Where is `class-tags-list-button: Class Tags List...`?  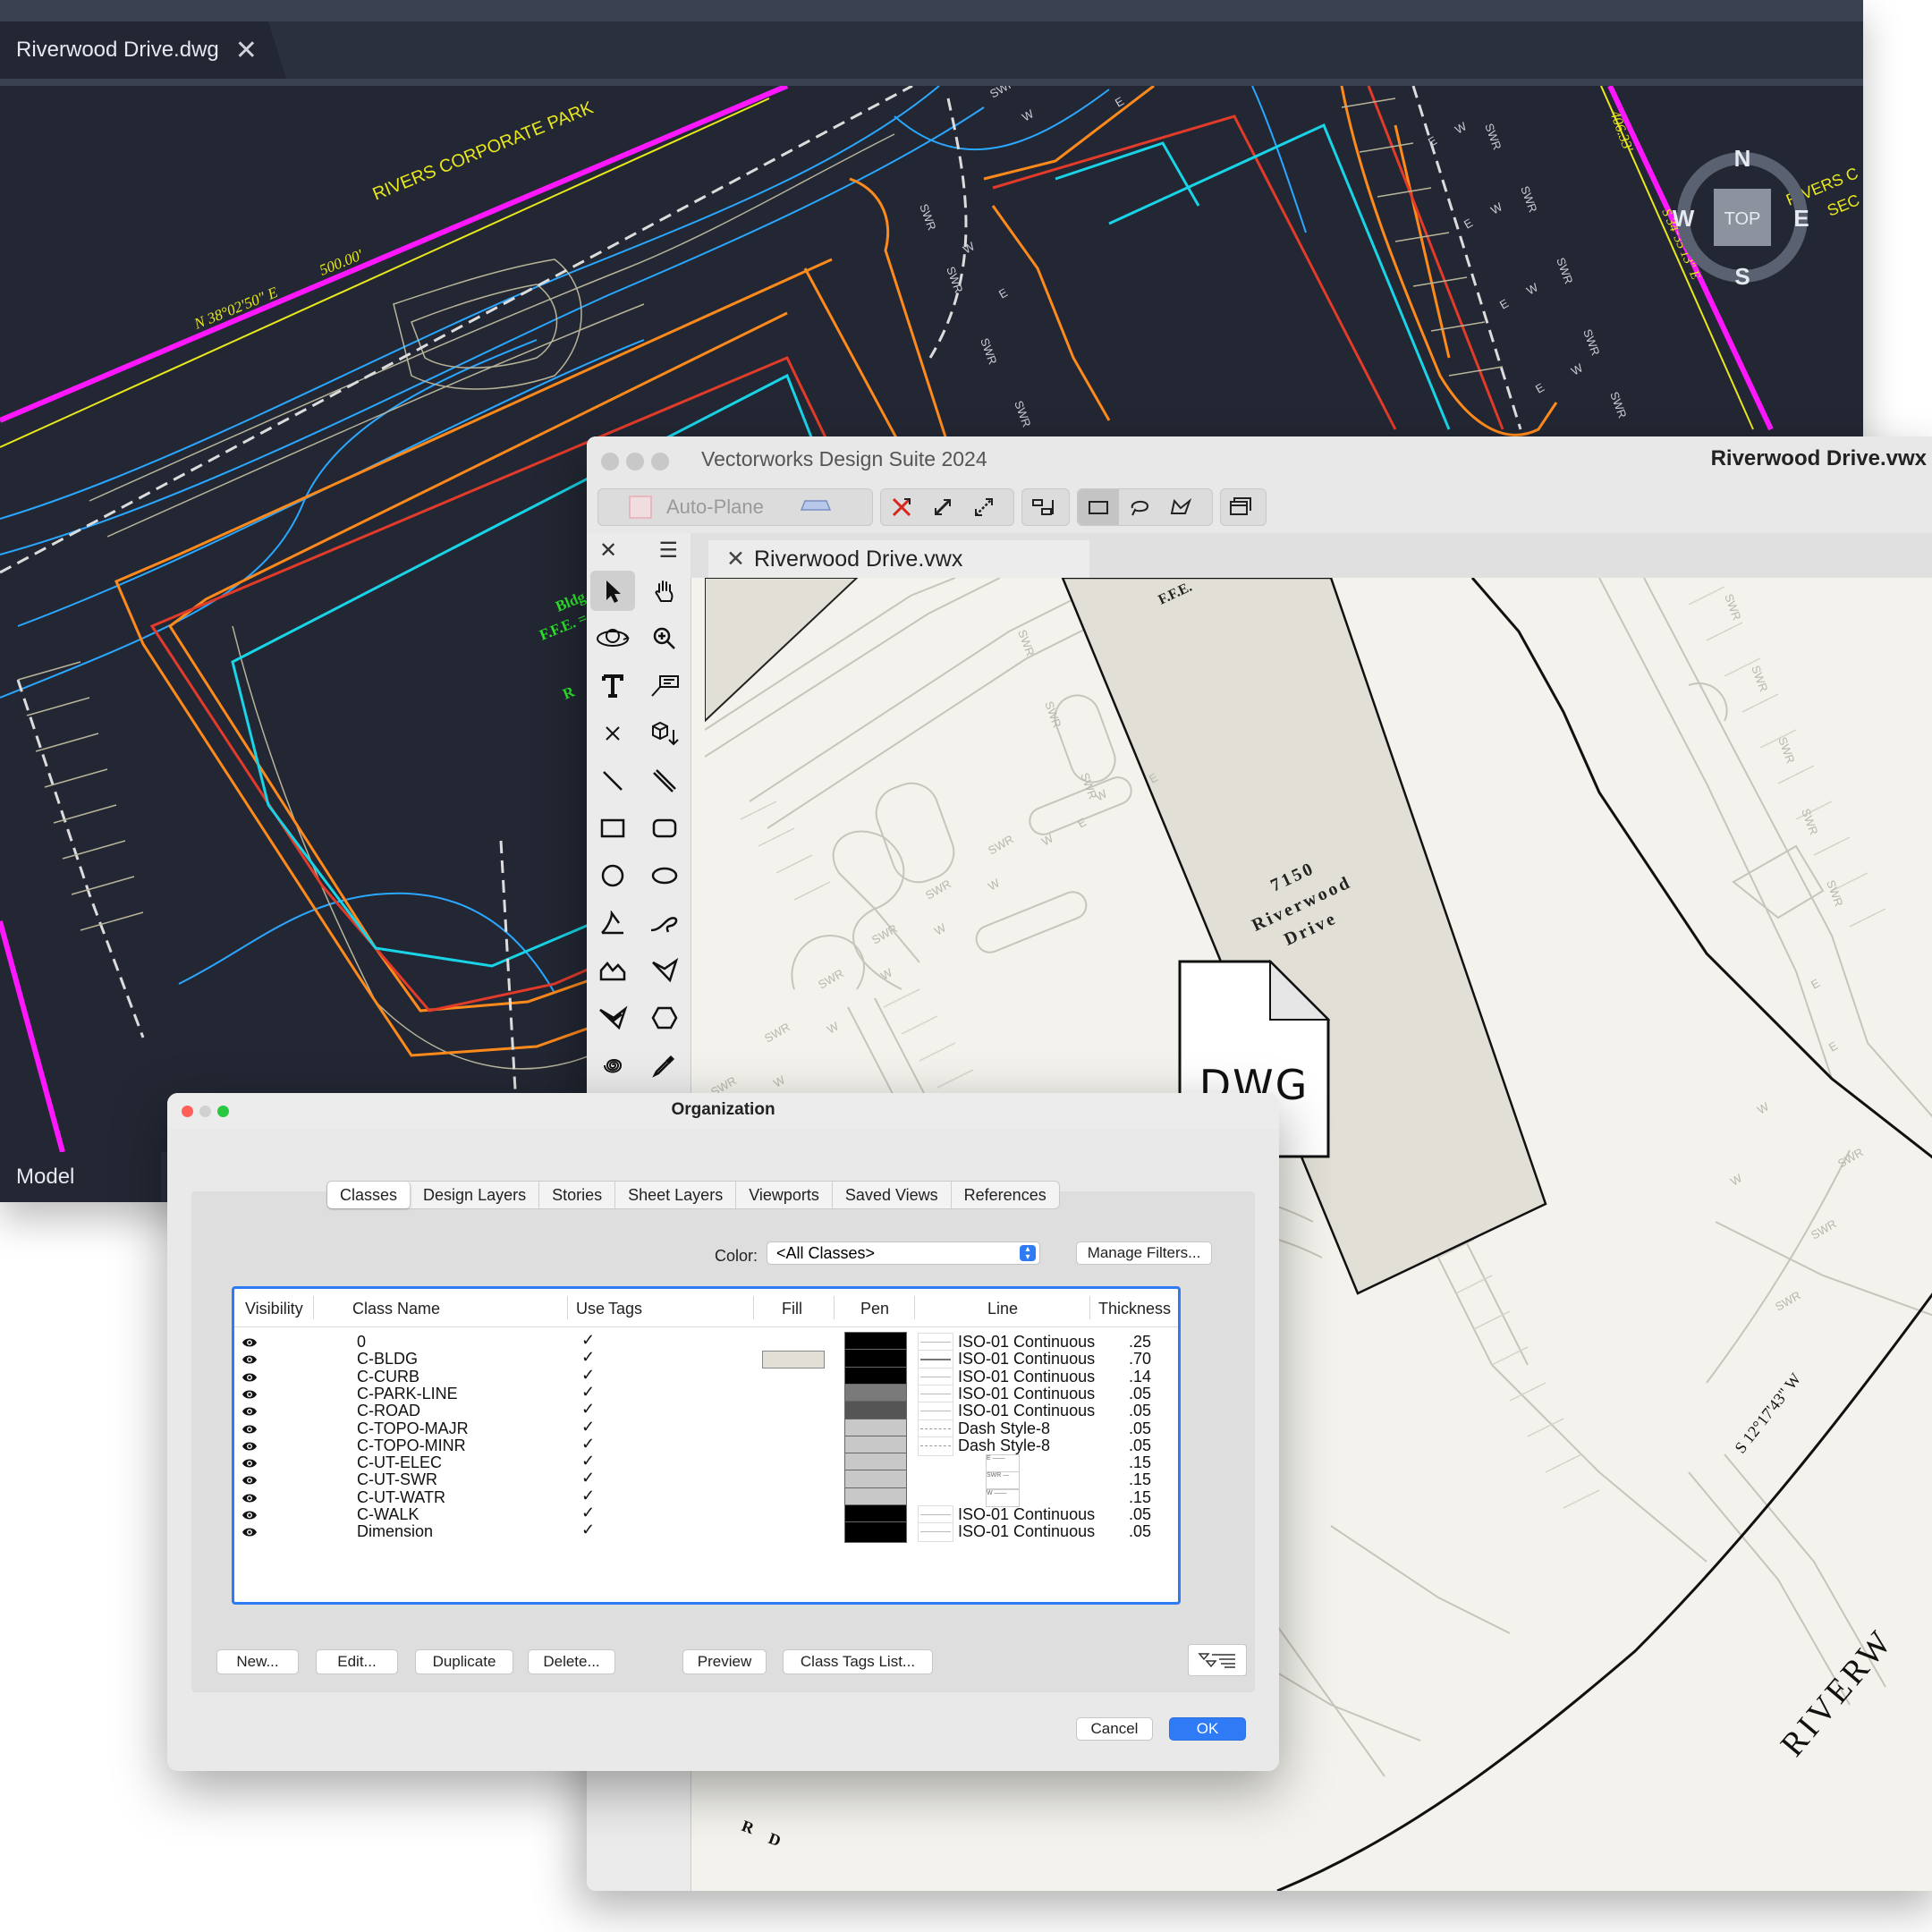 class-tags-list-button: Class Tags List... is located at coordinates (858, 1661).